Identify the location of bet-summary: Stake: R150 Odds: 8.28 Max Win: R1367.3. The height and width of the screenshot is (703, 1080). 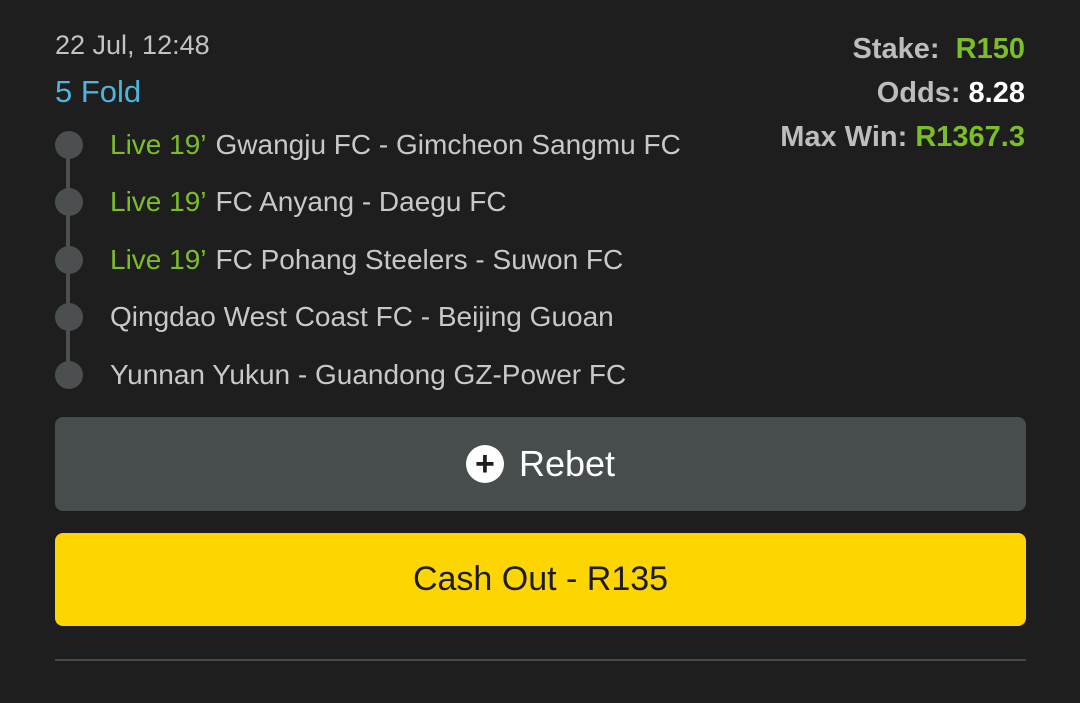
(902, 96).